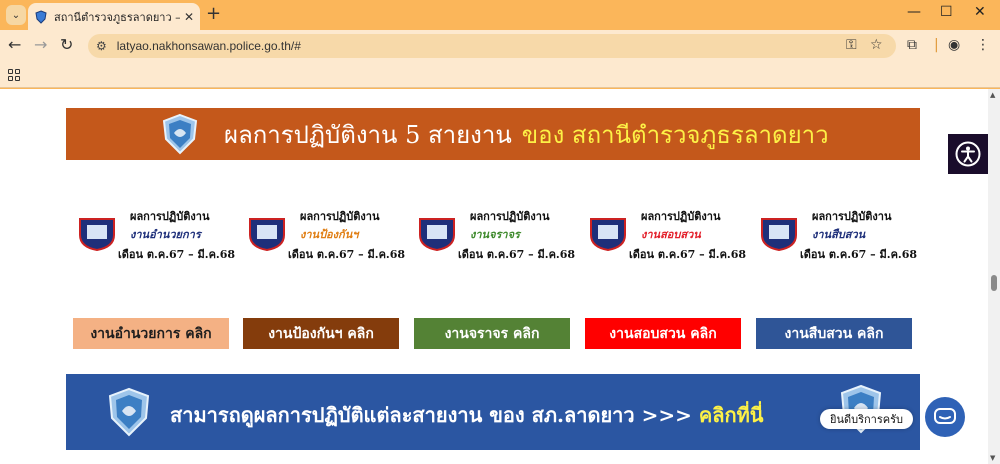  Describe the element at coordinates (151, 333) in the screenshot. I see `admin-click-button: งานอำนวยการ คลิก` at that location.